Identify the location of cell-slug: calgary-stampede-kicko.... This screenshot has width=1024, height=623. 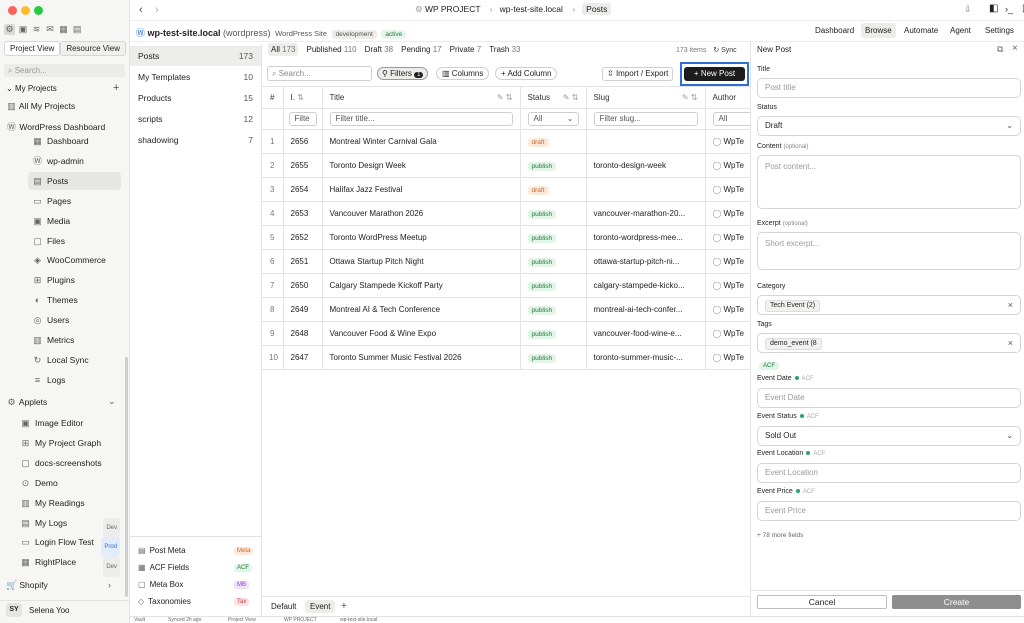
(646, 285).